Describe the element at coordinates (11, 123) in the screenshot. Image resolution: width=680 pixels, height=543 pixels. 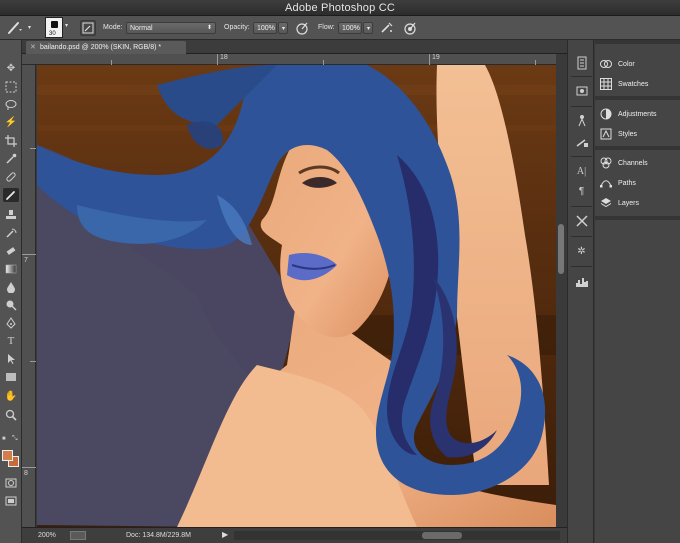
I see `magic-wand-tool-icon: ⚡` at that location.